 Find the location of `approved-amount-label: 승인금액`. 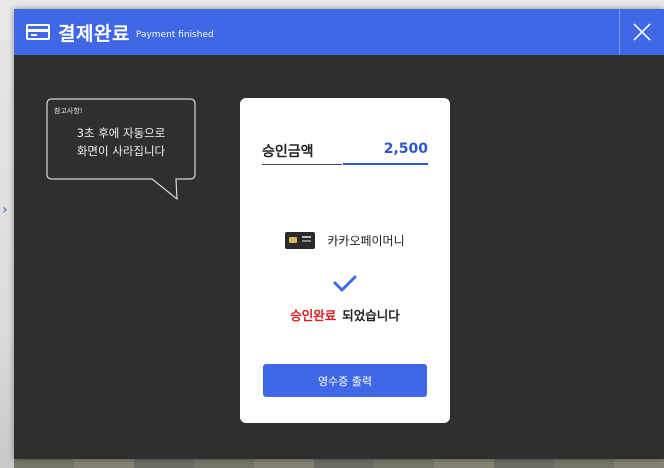

approved-amount-label: 승인금액 is located at coordinates (288, 152).